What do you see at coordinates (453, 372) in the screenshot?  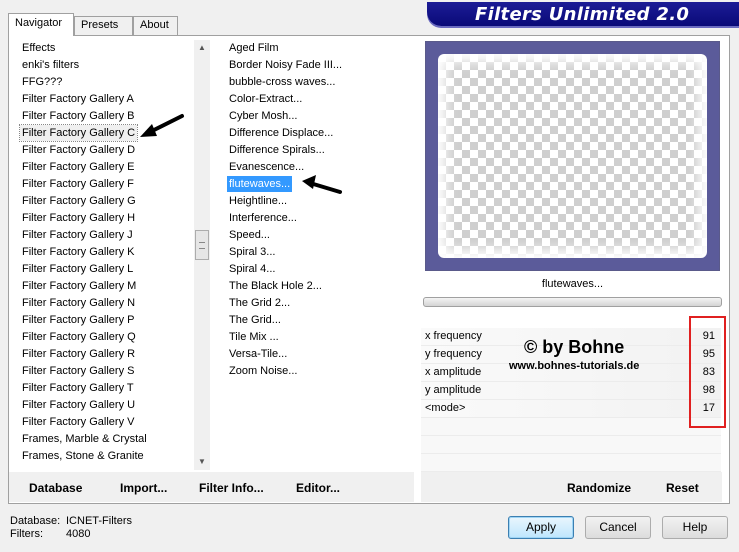 I see `parameter-label: x amplitude` at bounding box center [453, 372].